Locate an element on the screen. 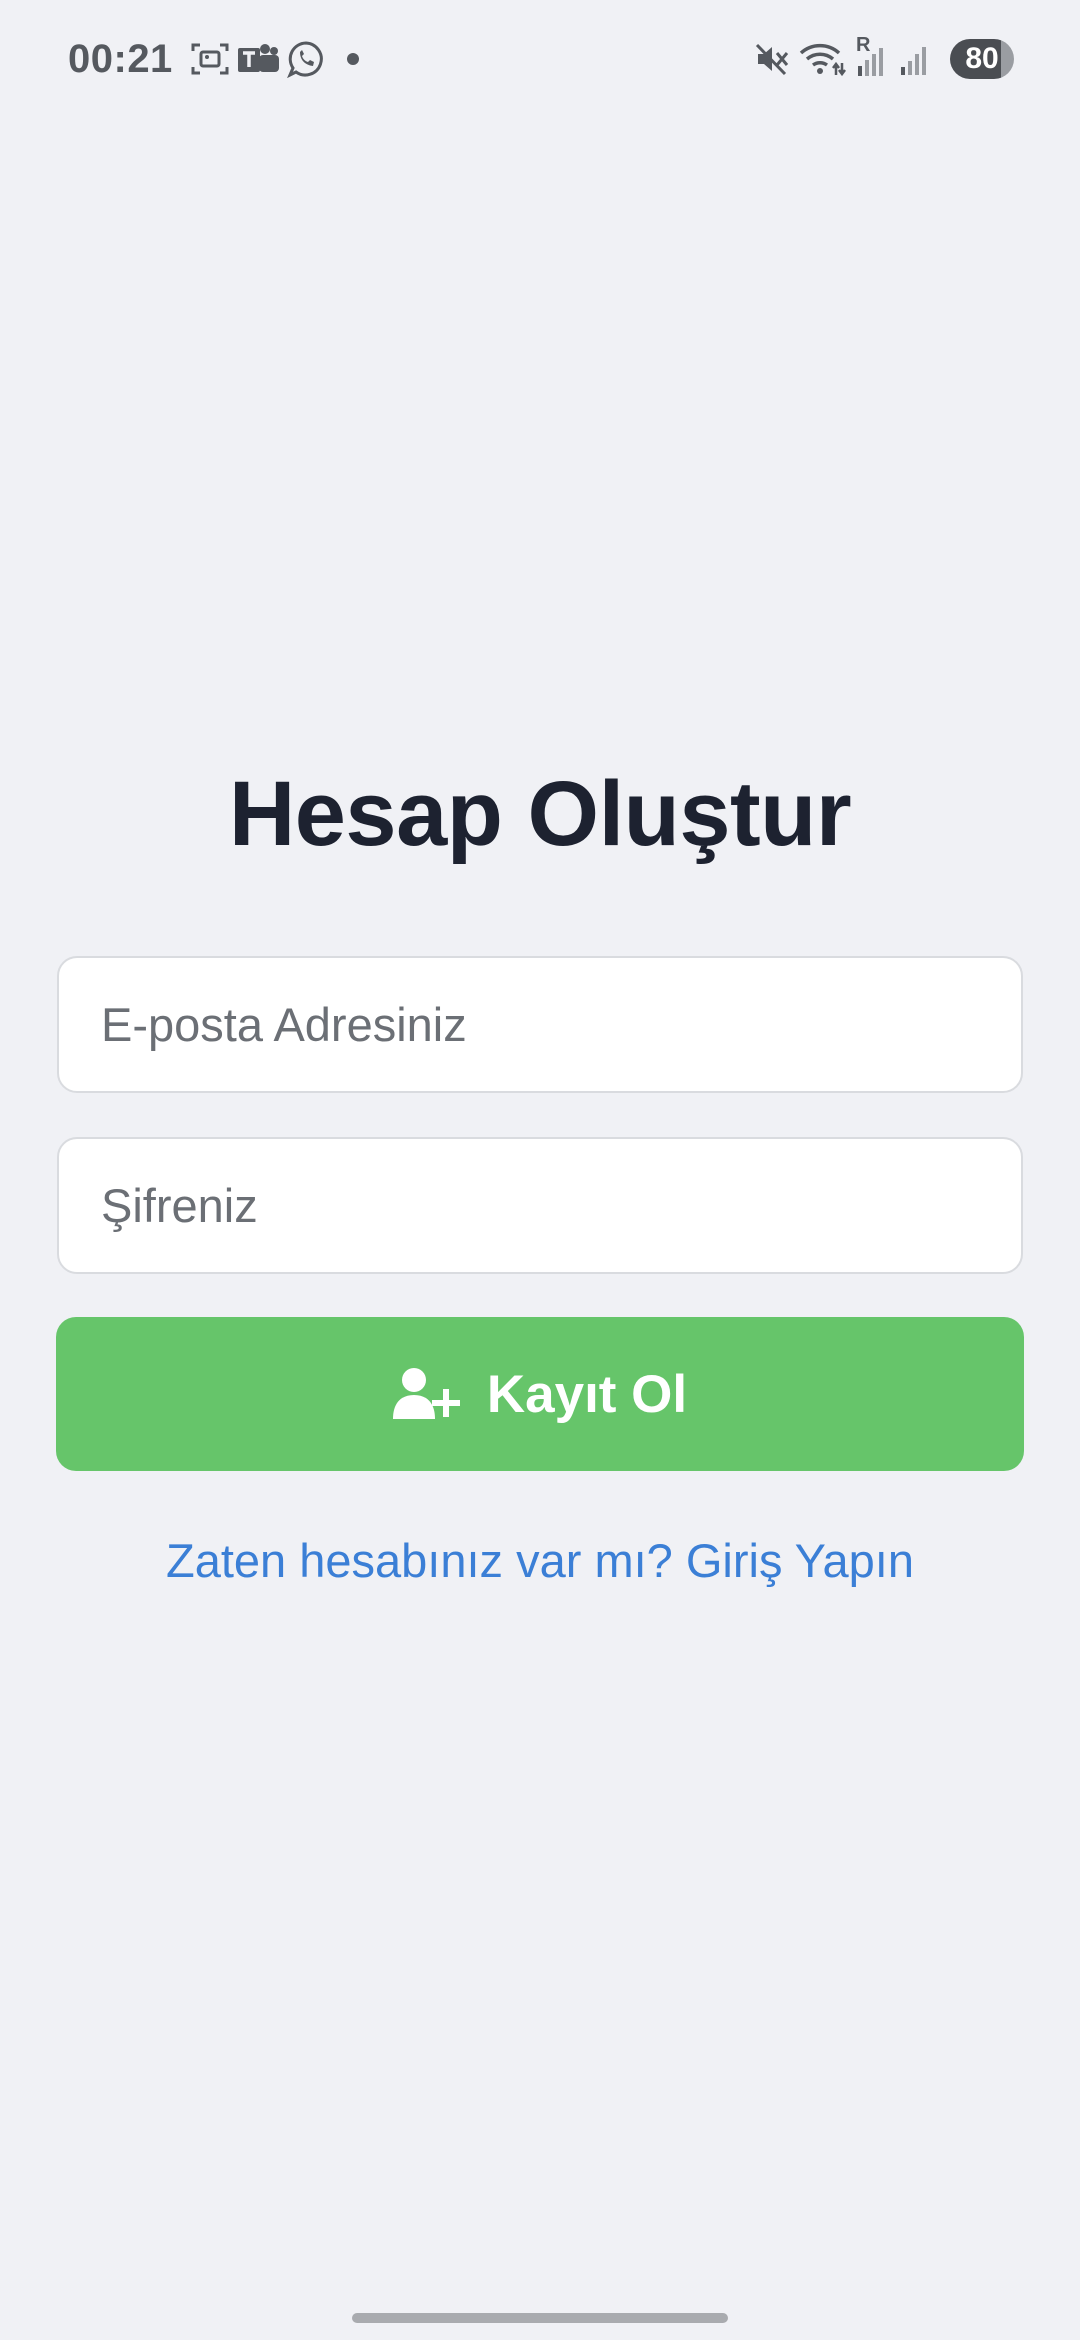 This screenshot has width=1080, height=2340. notification-dot-icon is located at coordinates (352, 59).